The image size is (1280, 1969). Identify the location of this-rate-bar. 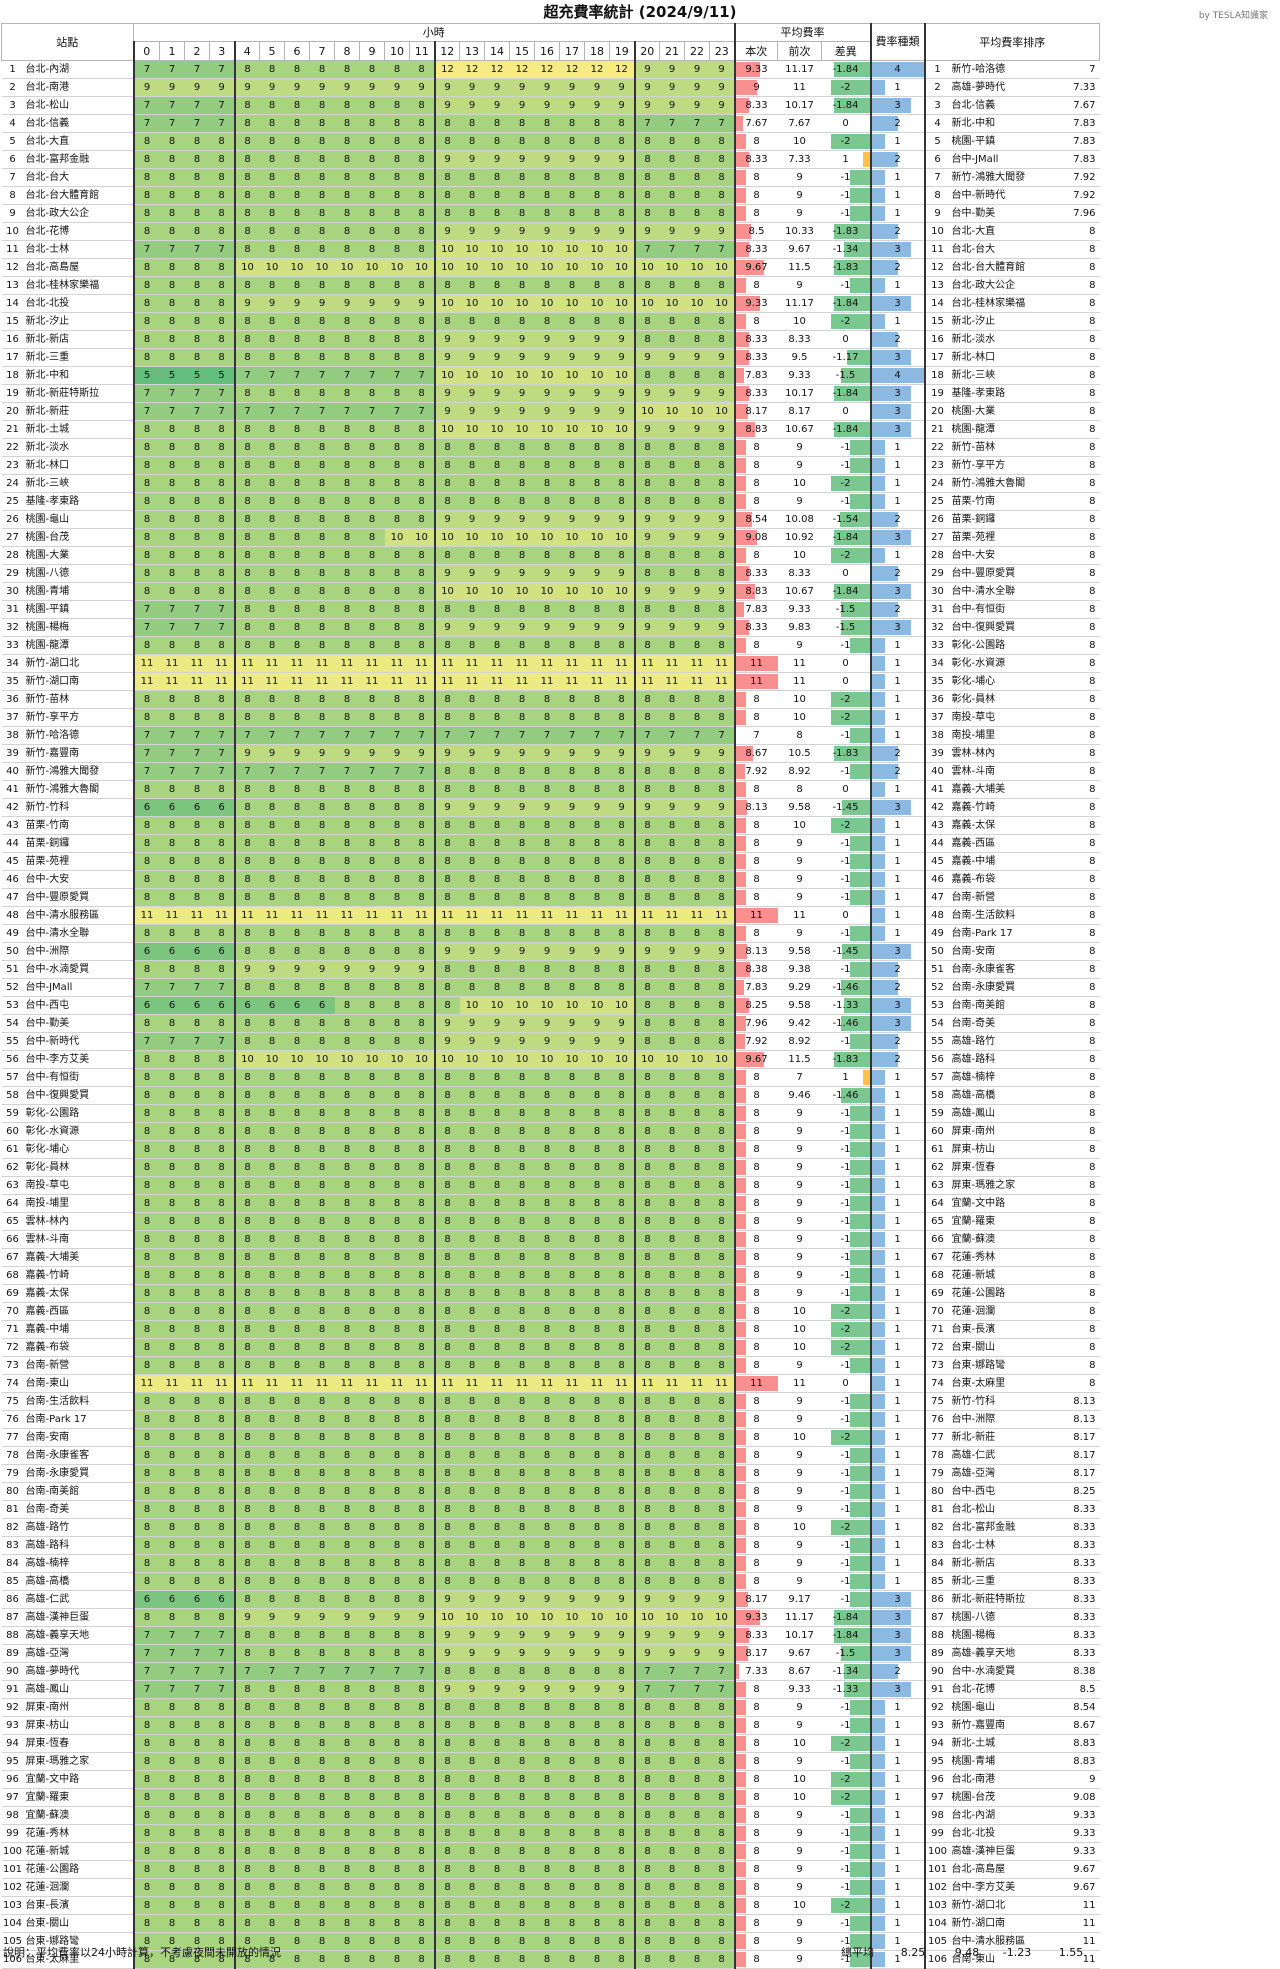
(741, 1833).